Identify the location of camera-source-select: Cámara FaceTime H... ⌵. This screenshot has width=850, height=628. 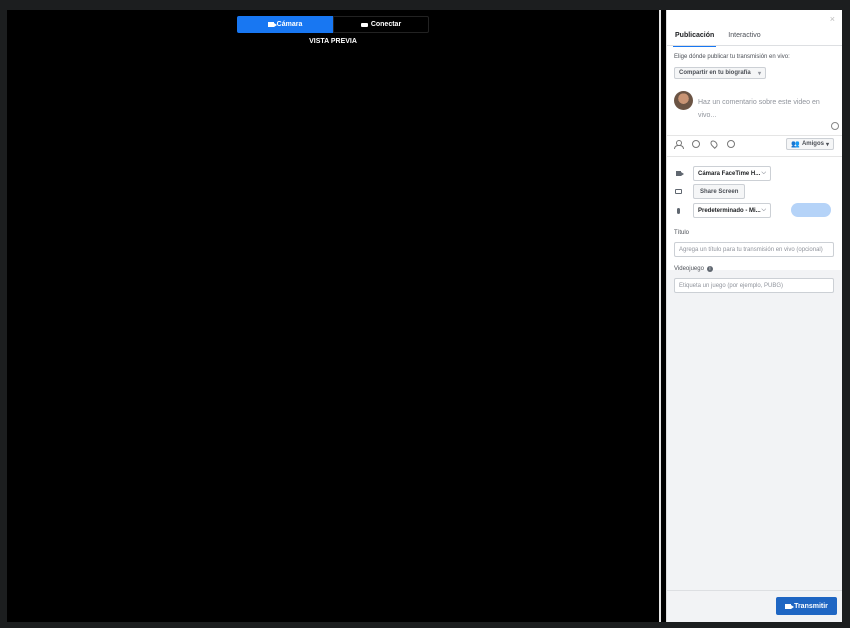
(732, 173).